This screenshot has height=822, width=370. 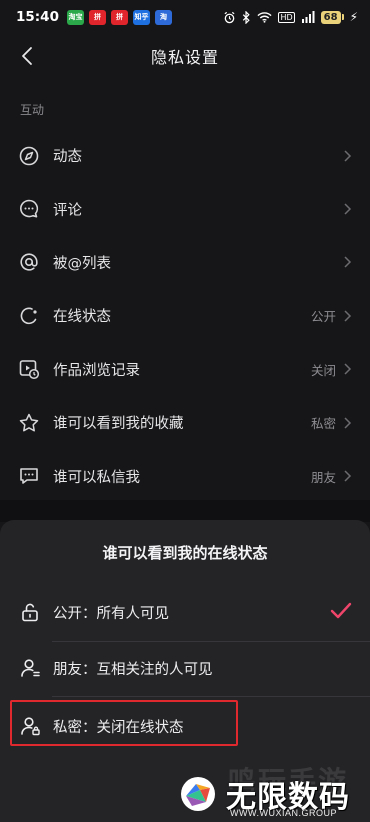 I want to click on page-title: 隐私设置, so click(x=184, y=57).